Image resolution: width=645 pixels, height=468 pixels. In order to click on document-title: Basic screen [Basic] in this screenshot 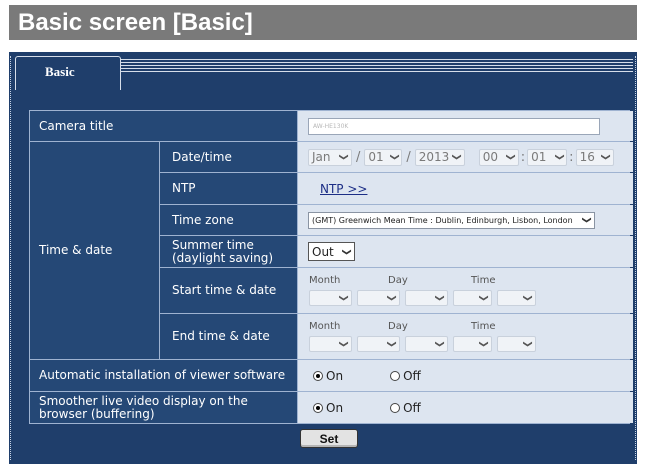, I will do `click(323, 22)`.